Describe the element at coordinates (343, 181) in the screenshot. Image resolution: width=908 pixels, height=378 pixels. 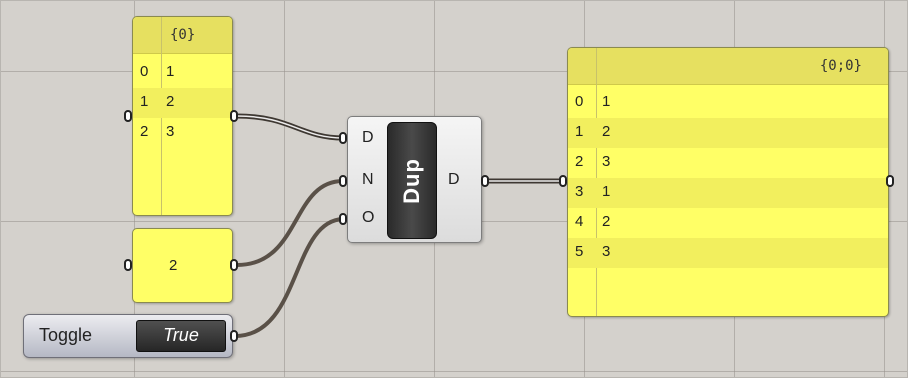
I see `input-grip-n` at that location.